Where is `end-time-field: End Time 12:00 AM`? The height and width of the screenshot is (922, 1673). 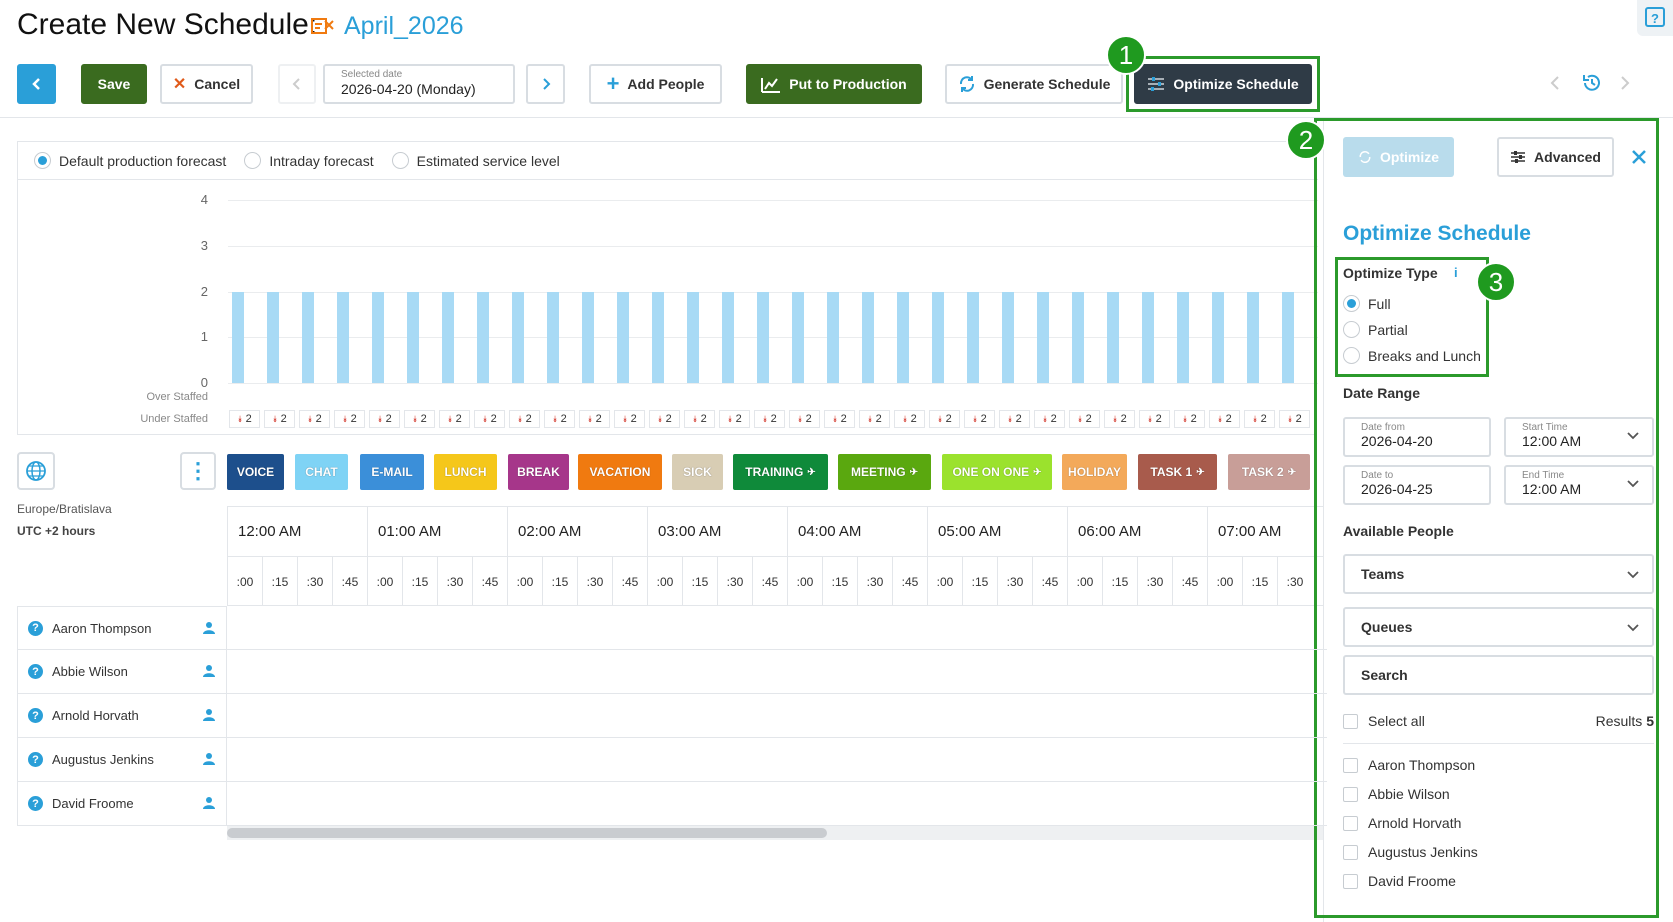
end-time-field: End Time 12:00 AM is located at coordinates (1579, 485).